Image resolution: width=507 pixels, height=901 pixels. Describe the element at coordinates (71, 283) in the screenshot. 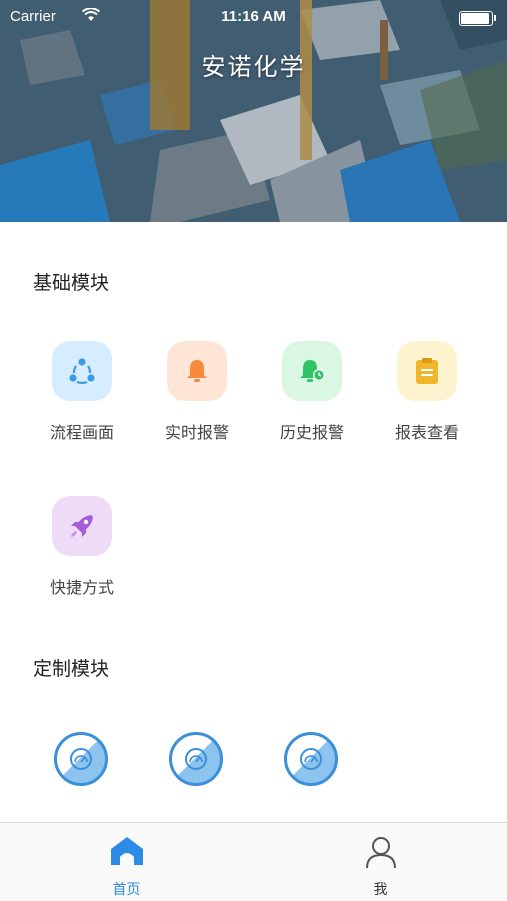

I see `basic-section-title: 基础模块` at that location.